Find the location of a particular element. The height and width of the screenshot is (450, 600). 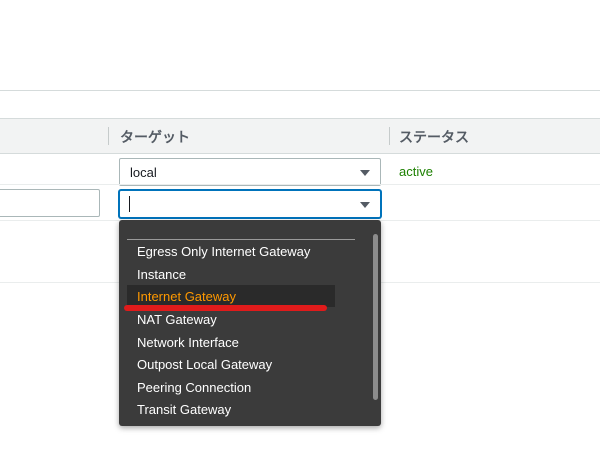

dropdown-option-peering-connection: Peering Connection is located at coordinates (244, 387).